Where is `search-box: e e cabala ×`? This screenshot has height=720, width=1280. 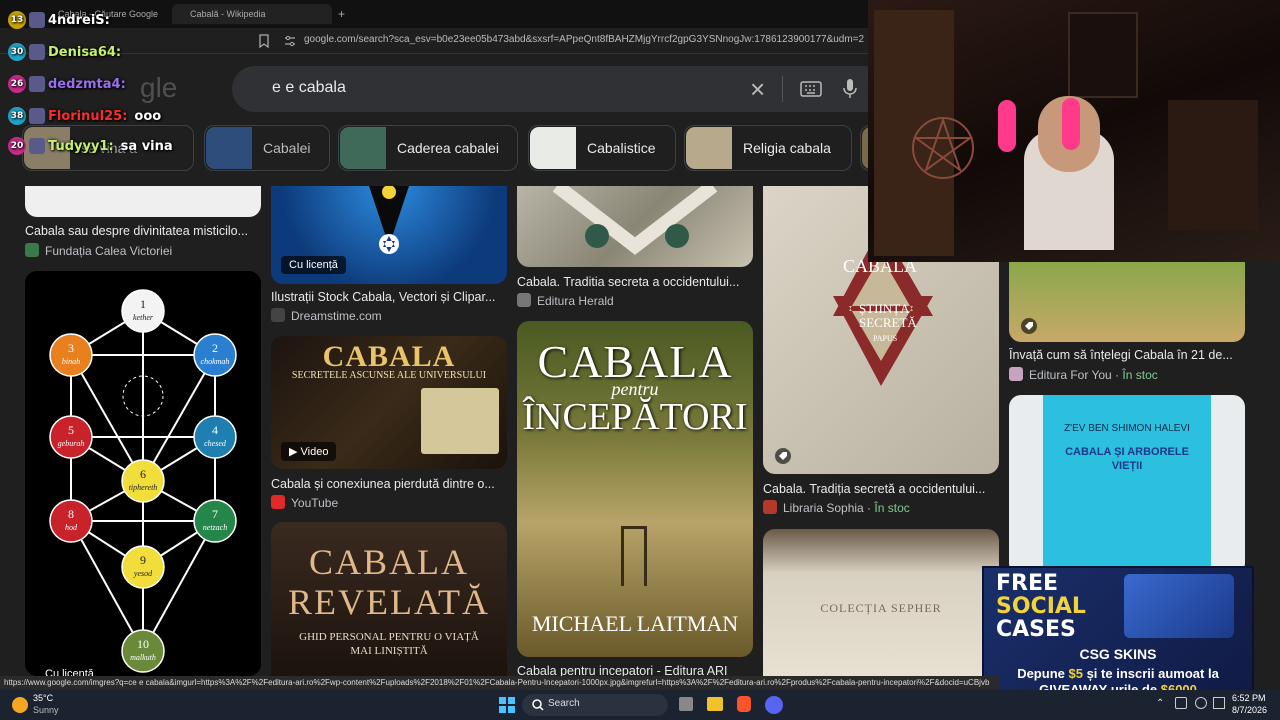 search-box: e e cabala × is located at coordinates (550, 89).